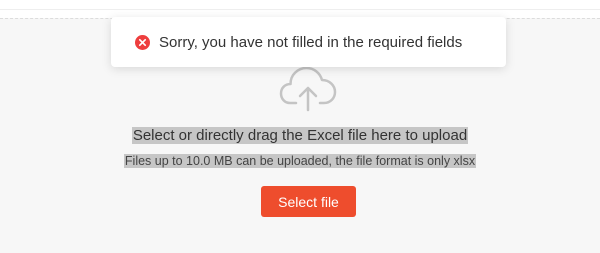  I want to click on error-circle-icon, so click(142, 42).